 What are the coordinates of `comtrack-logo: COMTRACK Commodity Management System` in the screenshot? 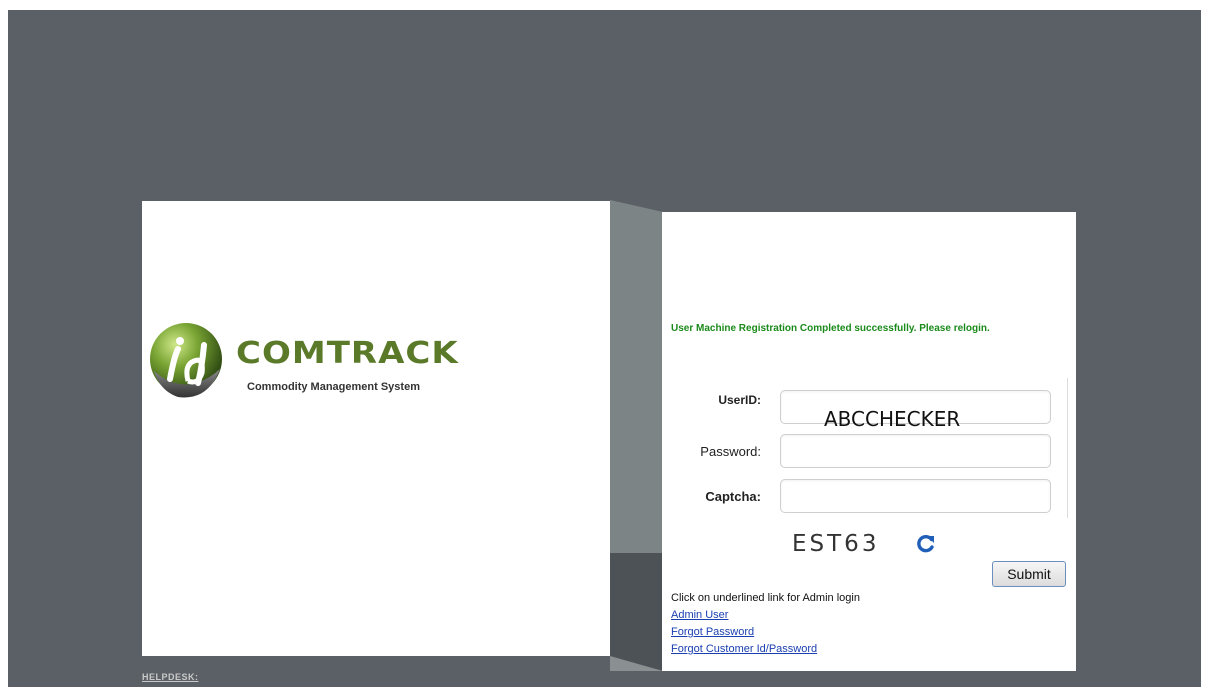 It's located at (303, 362).